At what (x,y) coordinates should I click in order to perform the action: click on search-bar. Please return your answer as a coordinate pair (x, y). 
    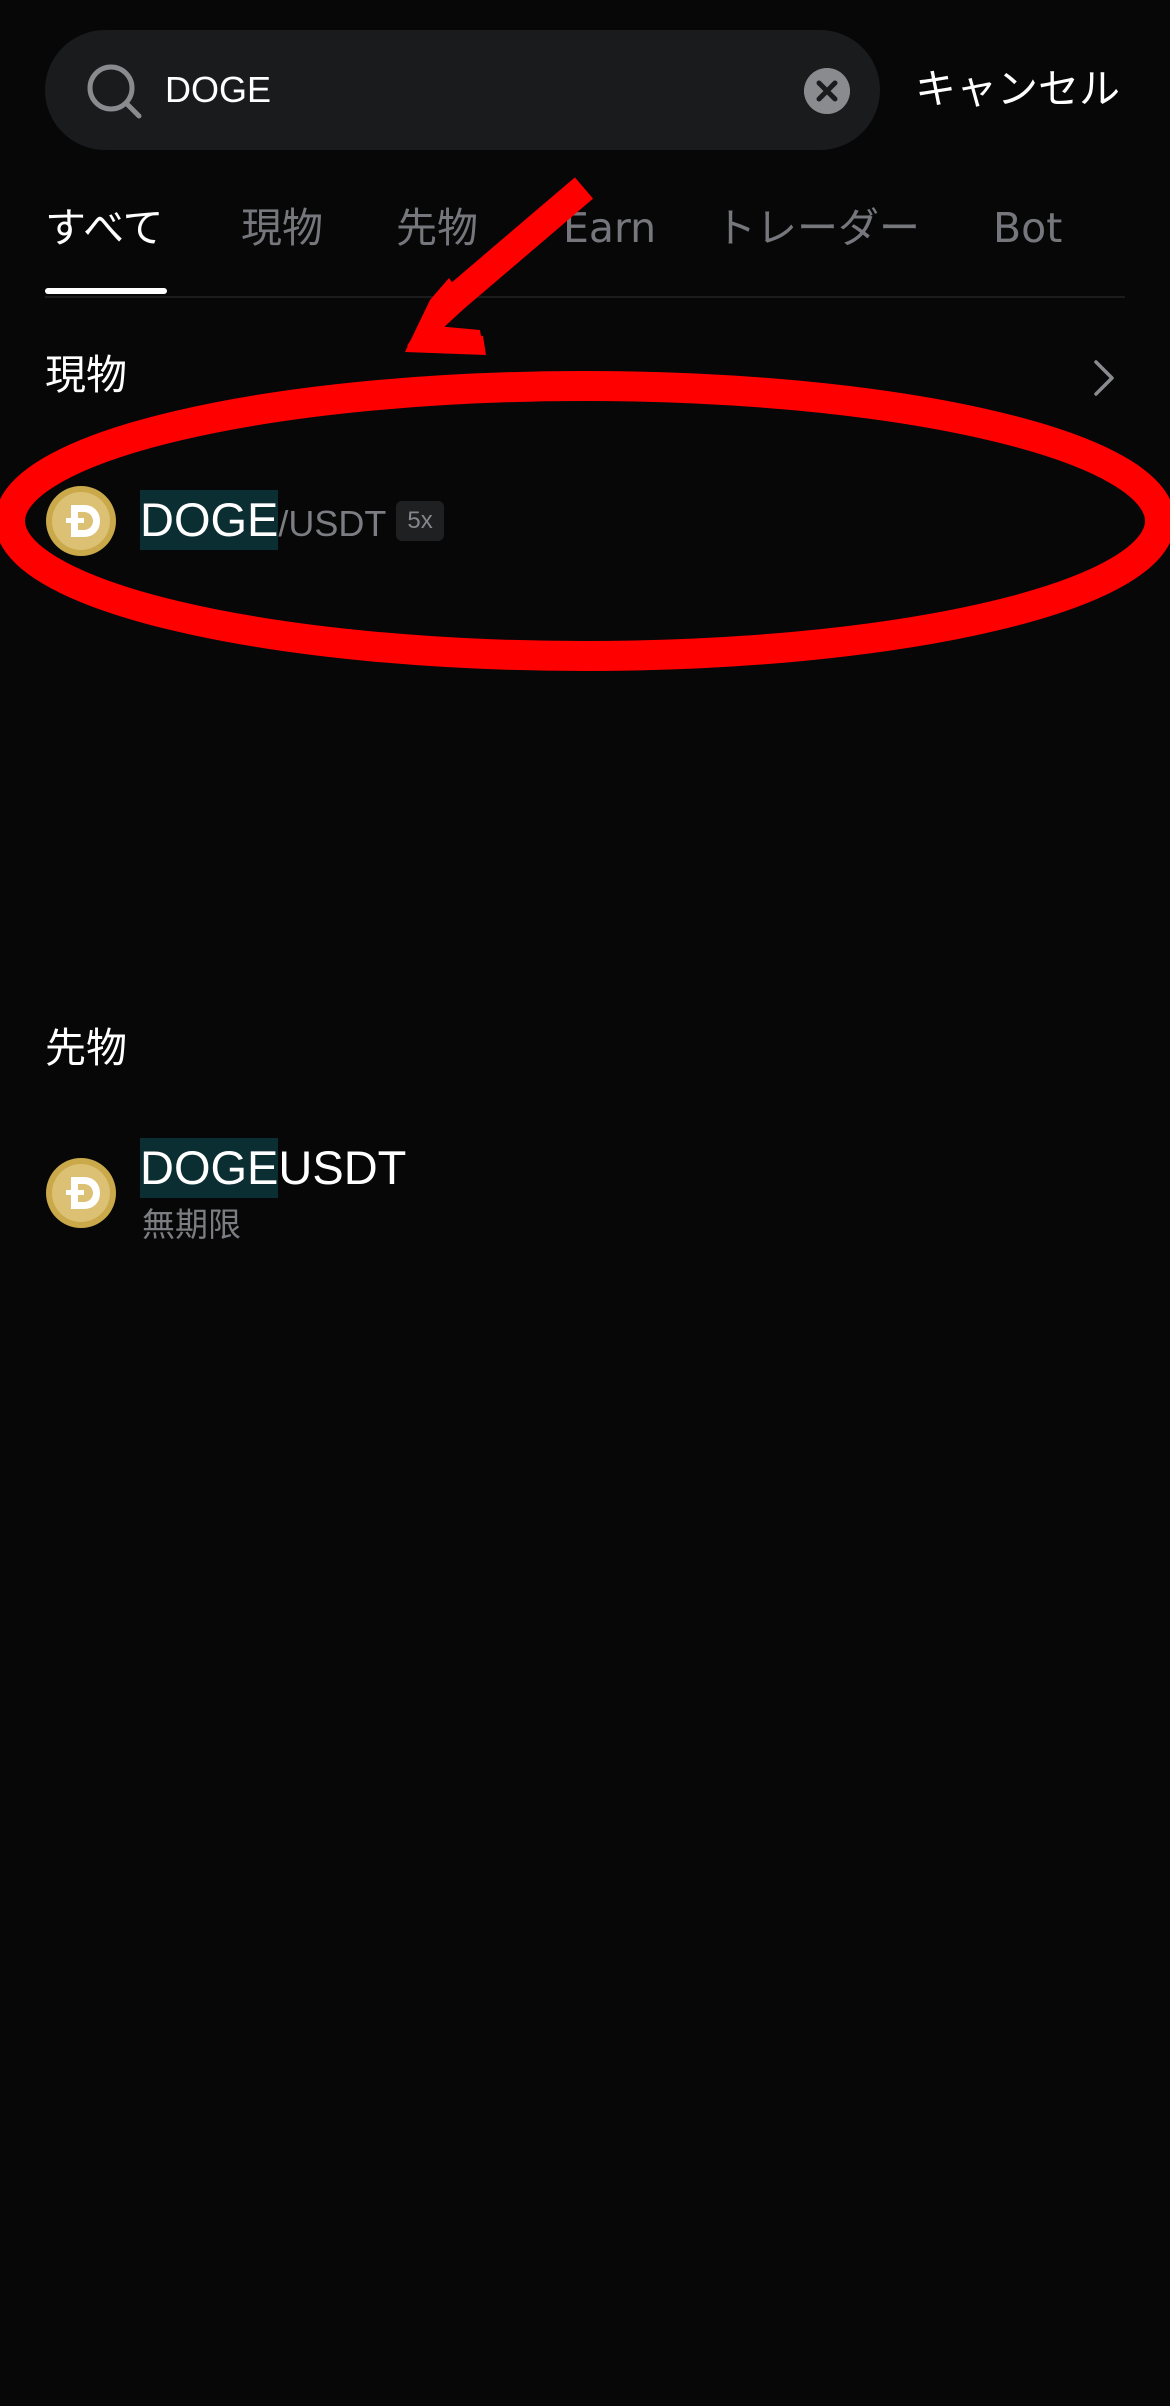
    Looking at the image, I should click on (462, 90).